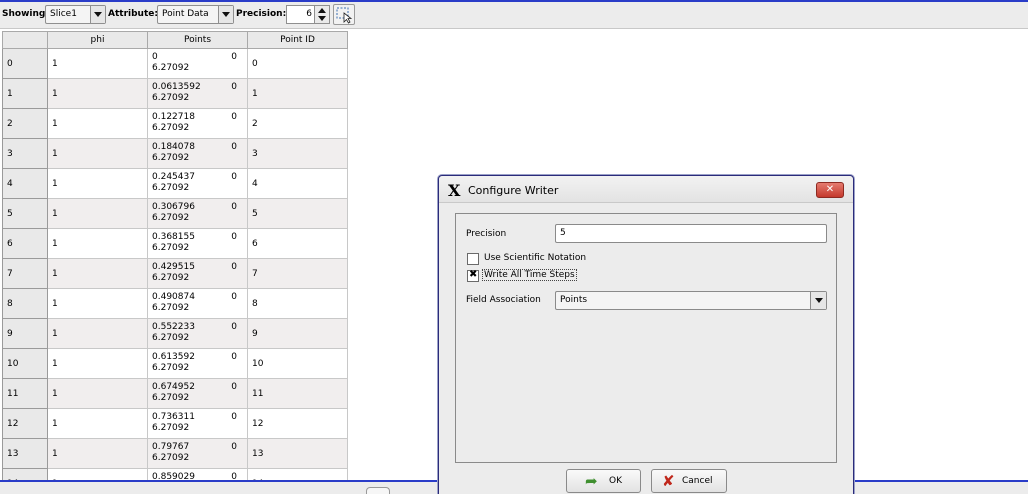 Image resolution: width=1028 pixels, height=494 pixels. Describe the element at coordinates (691, 233) in the screenshot. I see `precision-field: 5` at that location.